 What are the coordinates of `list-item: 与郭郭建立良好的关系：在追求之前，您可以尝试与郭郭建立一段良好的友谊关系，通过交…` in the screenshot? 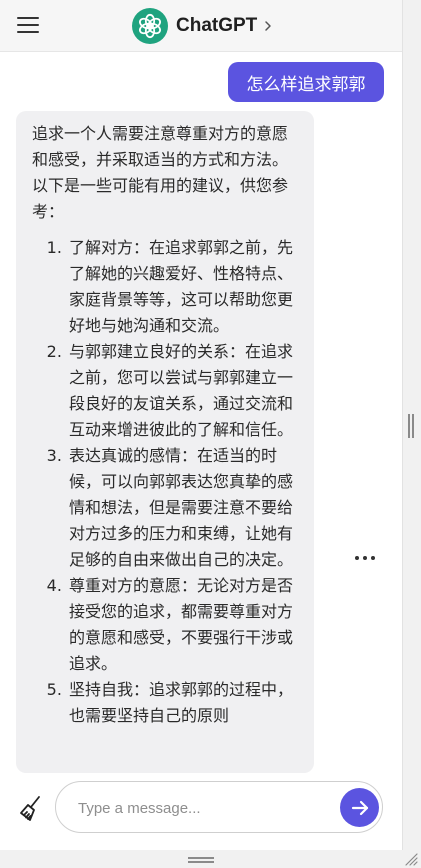 It's located at (182, 391).